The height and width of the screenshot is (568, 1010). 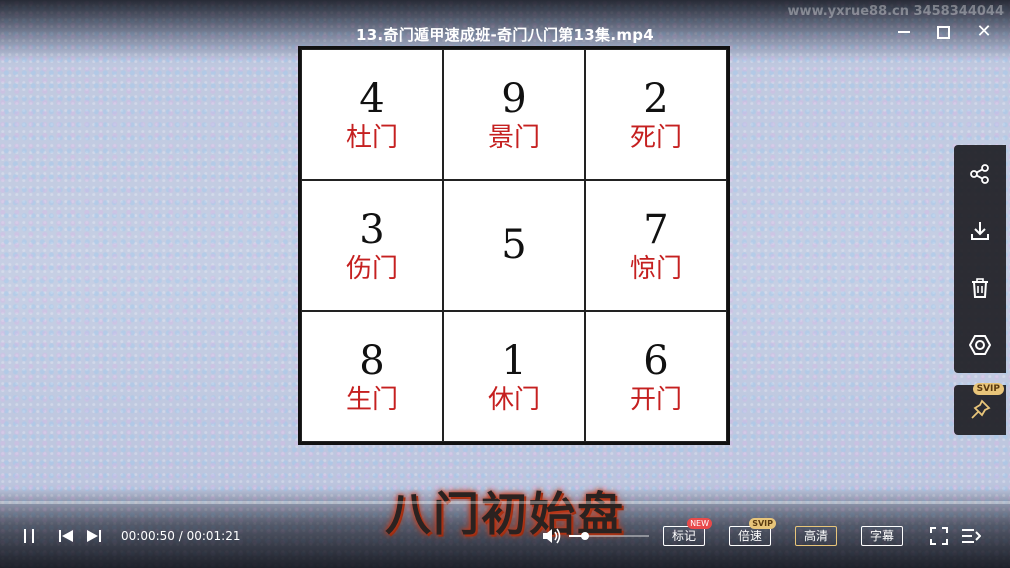 What do you see at coordinates (372, 360) in the screenshot?
I see `cell-number: 8` at bounding box center [372, 360].